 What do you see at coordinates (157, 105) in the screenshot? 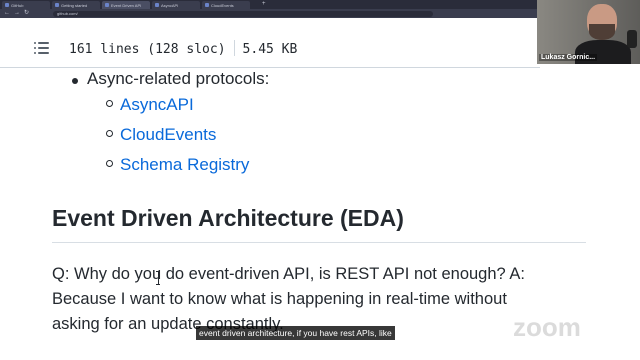
I see `link-asyncapi: AsyncAPI` at bounding box center [157, 105].